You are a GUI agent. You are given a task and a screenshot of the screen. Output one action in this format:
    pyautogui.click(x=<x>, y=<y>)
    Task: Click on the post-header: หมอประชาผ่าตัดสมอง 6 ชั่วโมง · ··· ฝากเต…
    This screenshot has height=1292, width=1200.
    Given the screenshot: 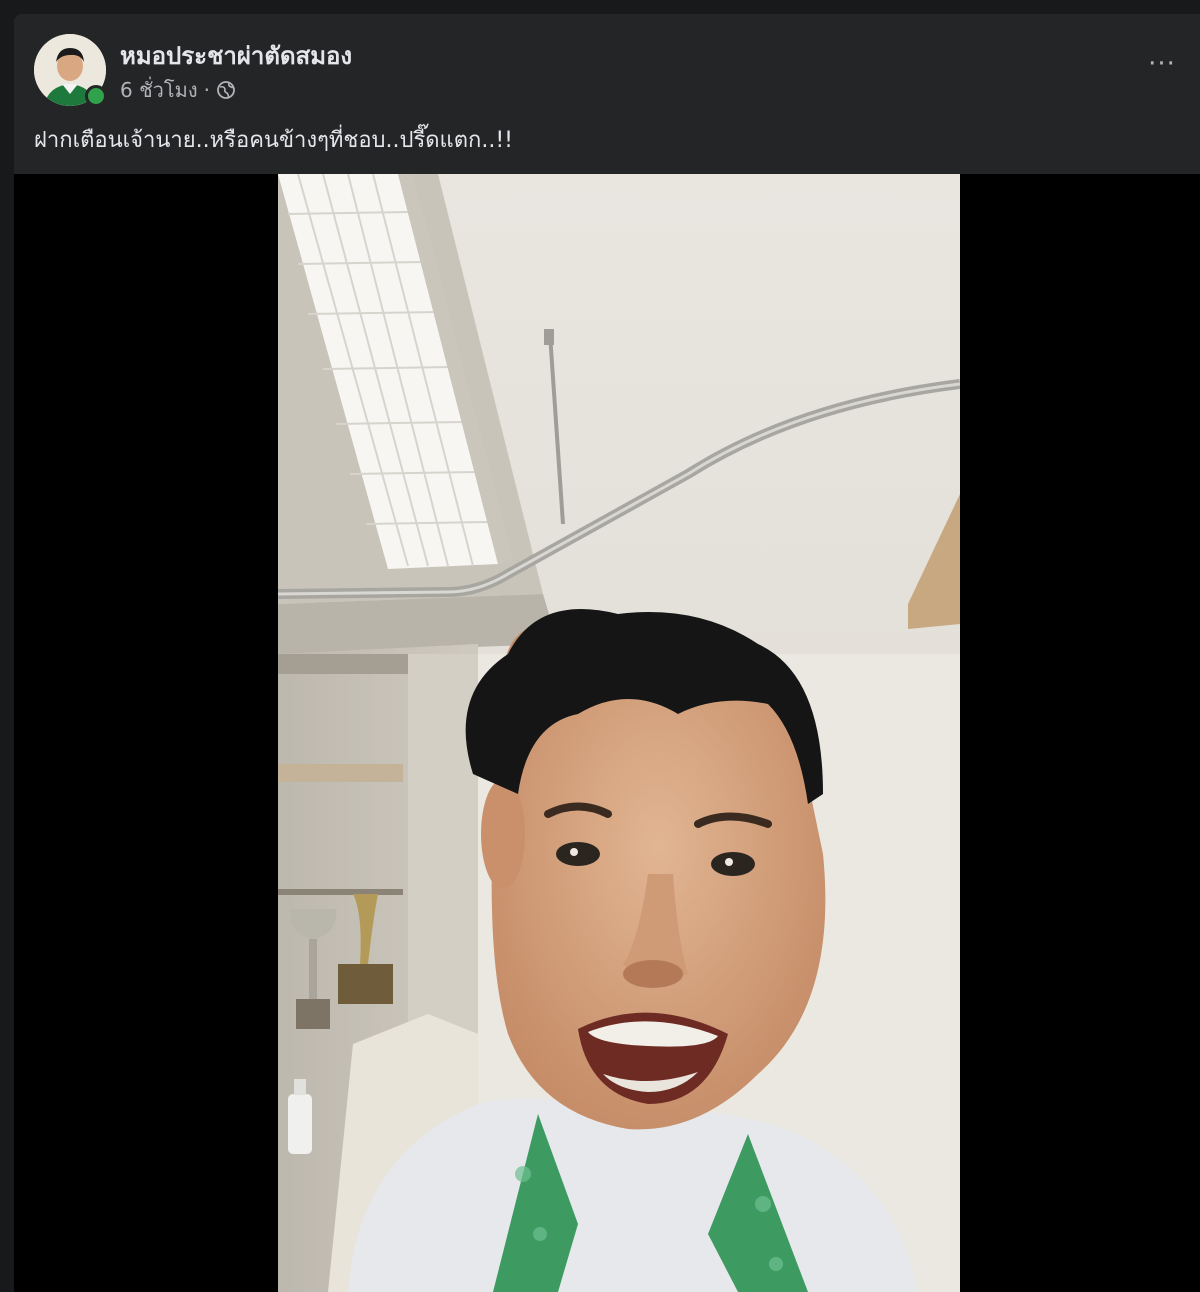 What is the action you would take?
    pyautogui.click(x=607, y=94)
    